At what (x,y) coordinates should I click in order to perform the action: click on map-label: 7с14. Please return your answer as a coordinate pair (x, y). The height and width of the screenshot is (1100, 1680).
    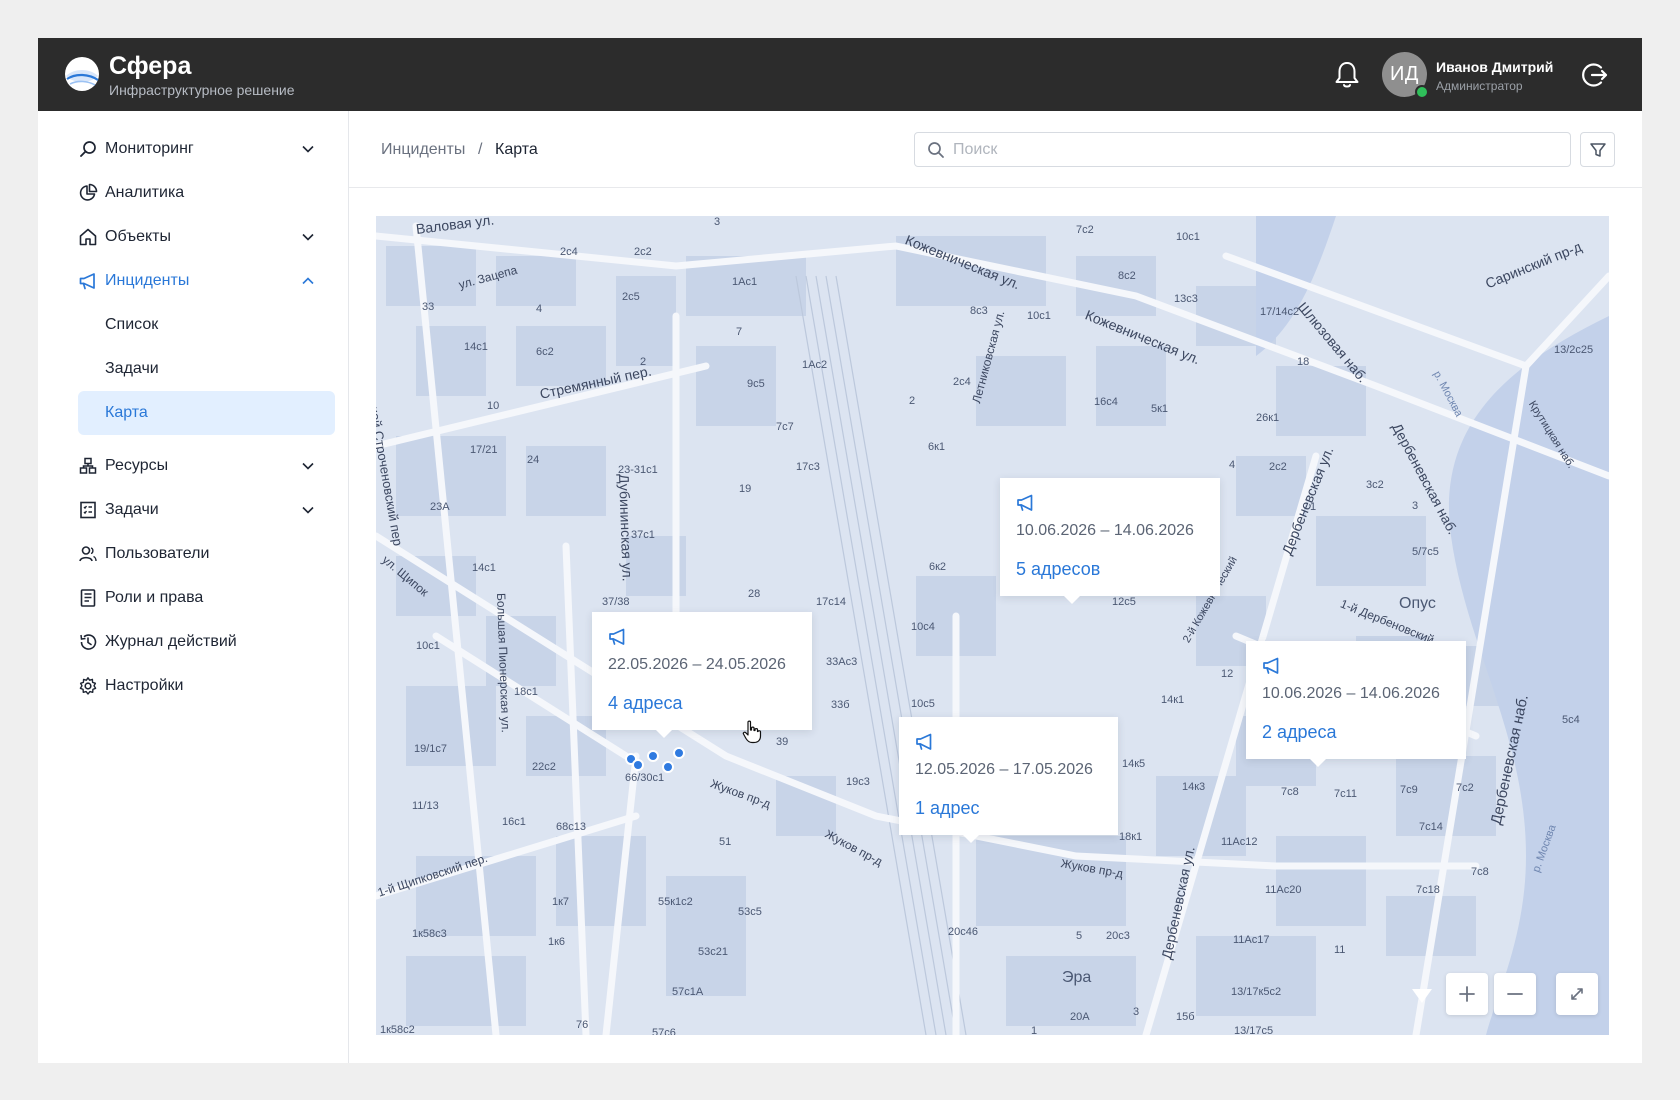
    Looking at the image, I should click on (1431, 827).